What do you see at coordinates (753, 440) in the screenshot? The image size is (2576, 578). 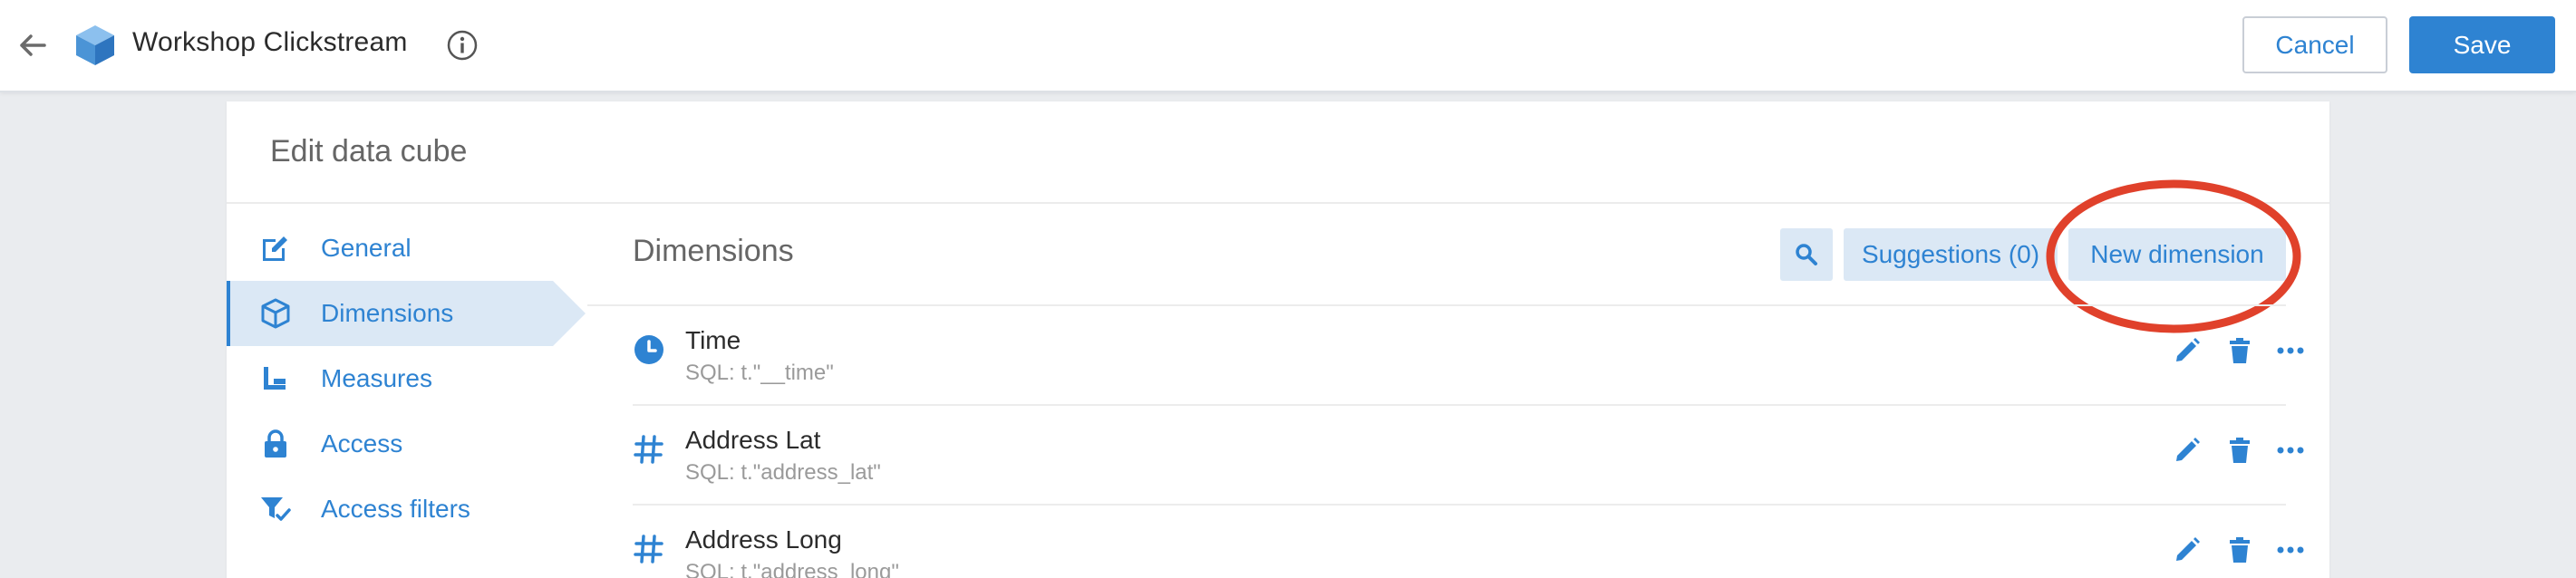 I see `dimension-name: Address Lat` at bounding box center [753, 440].